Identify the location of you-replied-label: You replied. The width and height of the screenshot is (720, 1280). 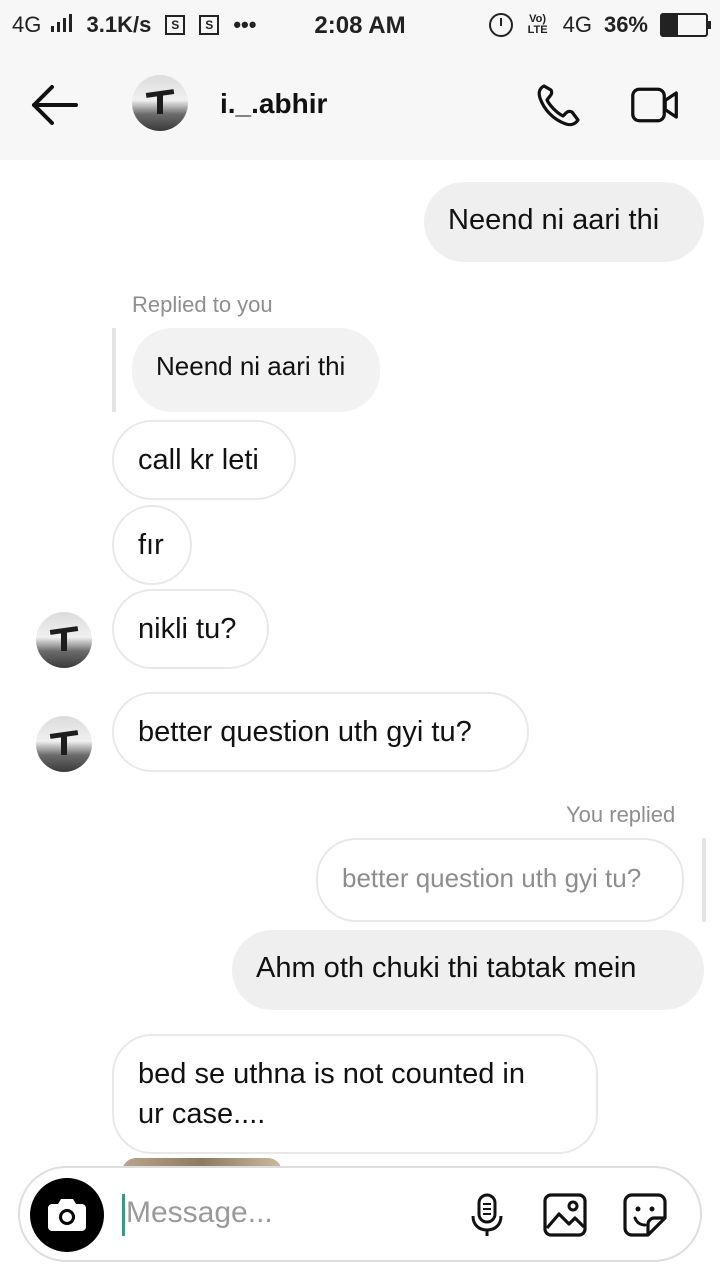
(621, 814).